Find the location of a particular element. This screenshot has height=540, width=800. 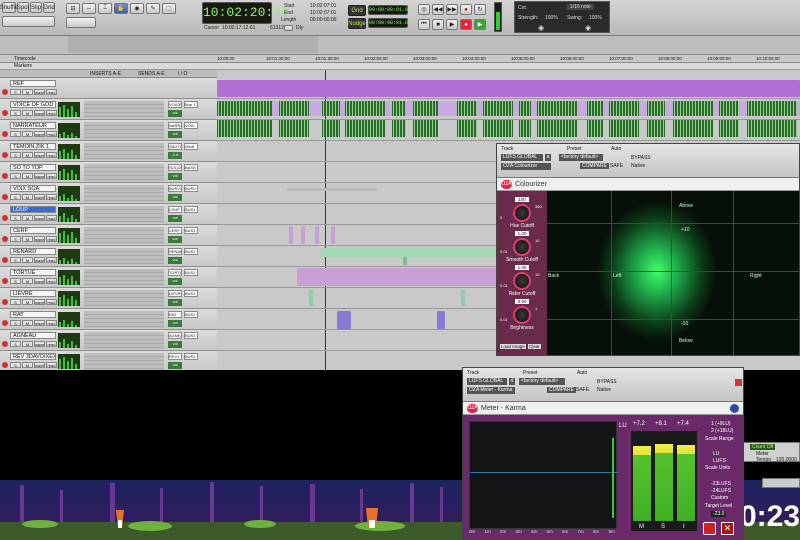

track-output: BASS is located at coordinates (191, 167).